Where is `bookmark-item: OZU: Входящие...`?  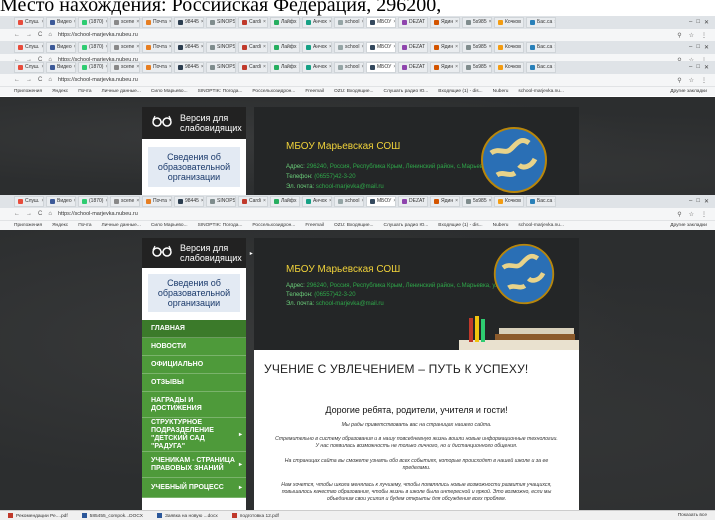 bookmark-item: OZU: Входящие... is located at coordinates (354, 225).